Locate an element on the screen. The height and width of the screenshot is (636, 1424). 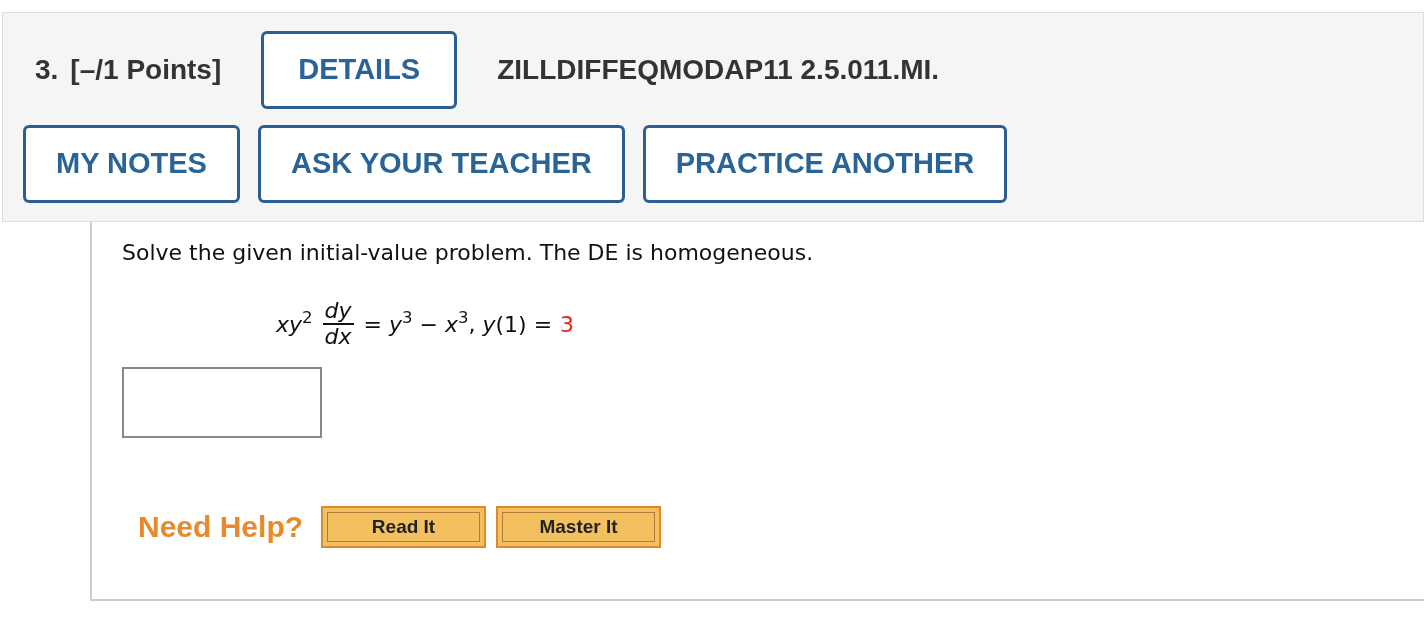
question-number: 3. is located at coordinates (47, 70).